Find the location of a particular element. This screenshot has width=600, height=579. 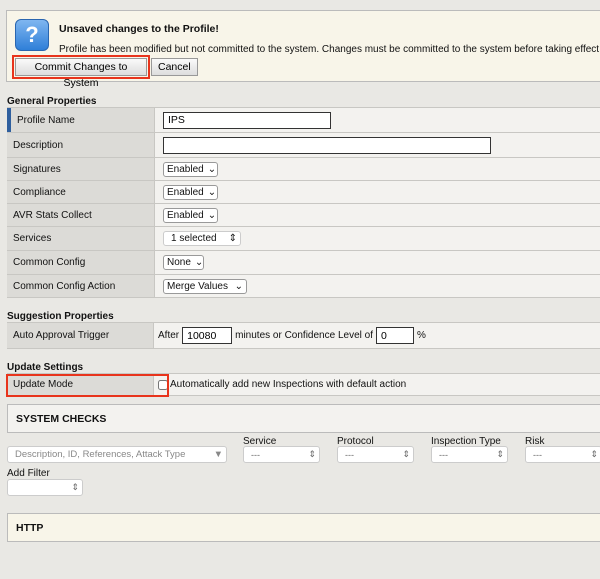

field-label: Signatures is located at coordinates (81, 169).